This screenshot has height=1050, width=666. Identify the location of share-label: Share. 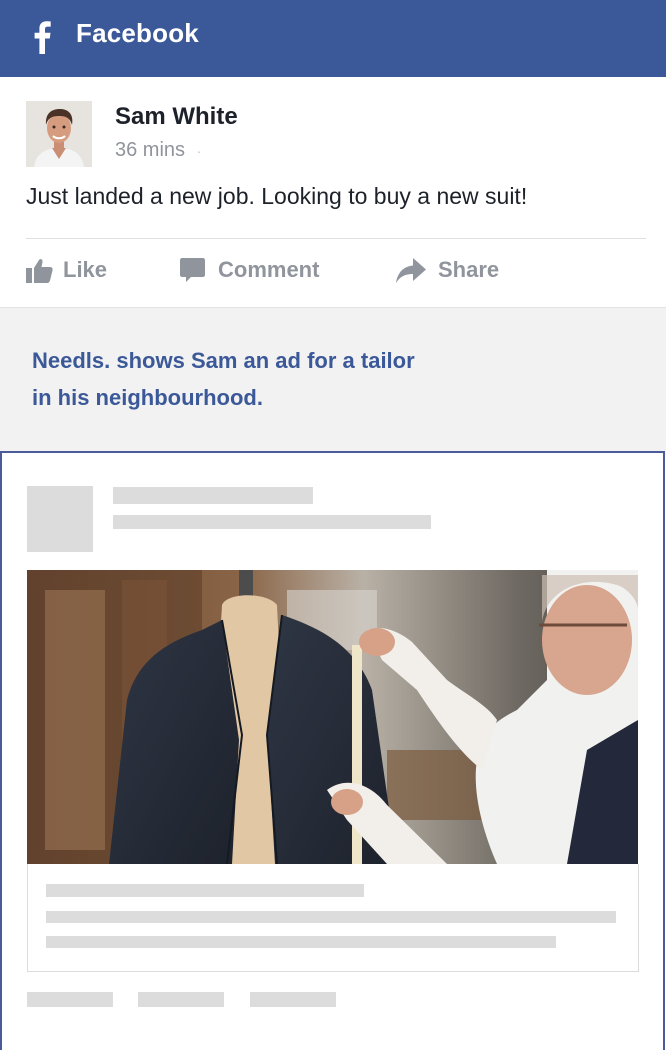
(469, 269).